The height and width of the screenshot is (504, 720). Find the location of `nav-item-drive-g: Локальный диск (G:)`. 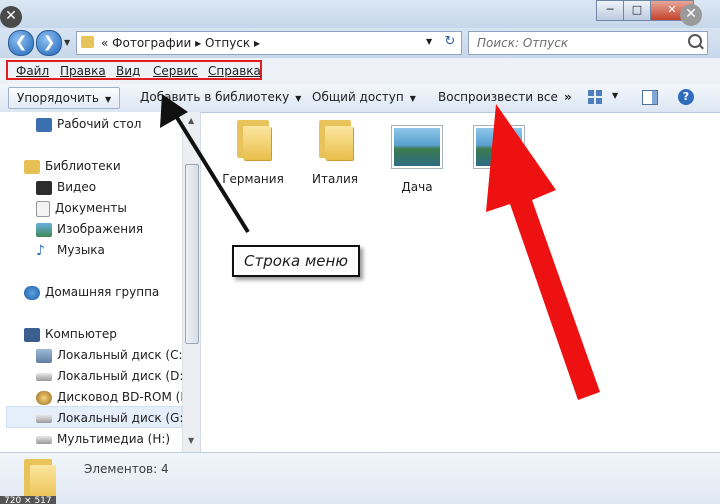

nav-item-drive-g: Локальный диск (G:) is located at coordinates (112, 418).